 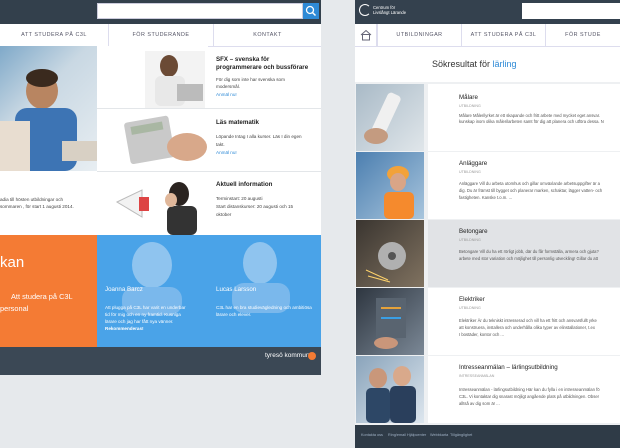 I want to click on search-heading-prefix: Sökresultat för, so click(x=461, y=64).